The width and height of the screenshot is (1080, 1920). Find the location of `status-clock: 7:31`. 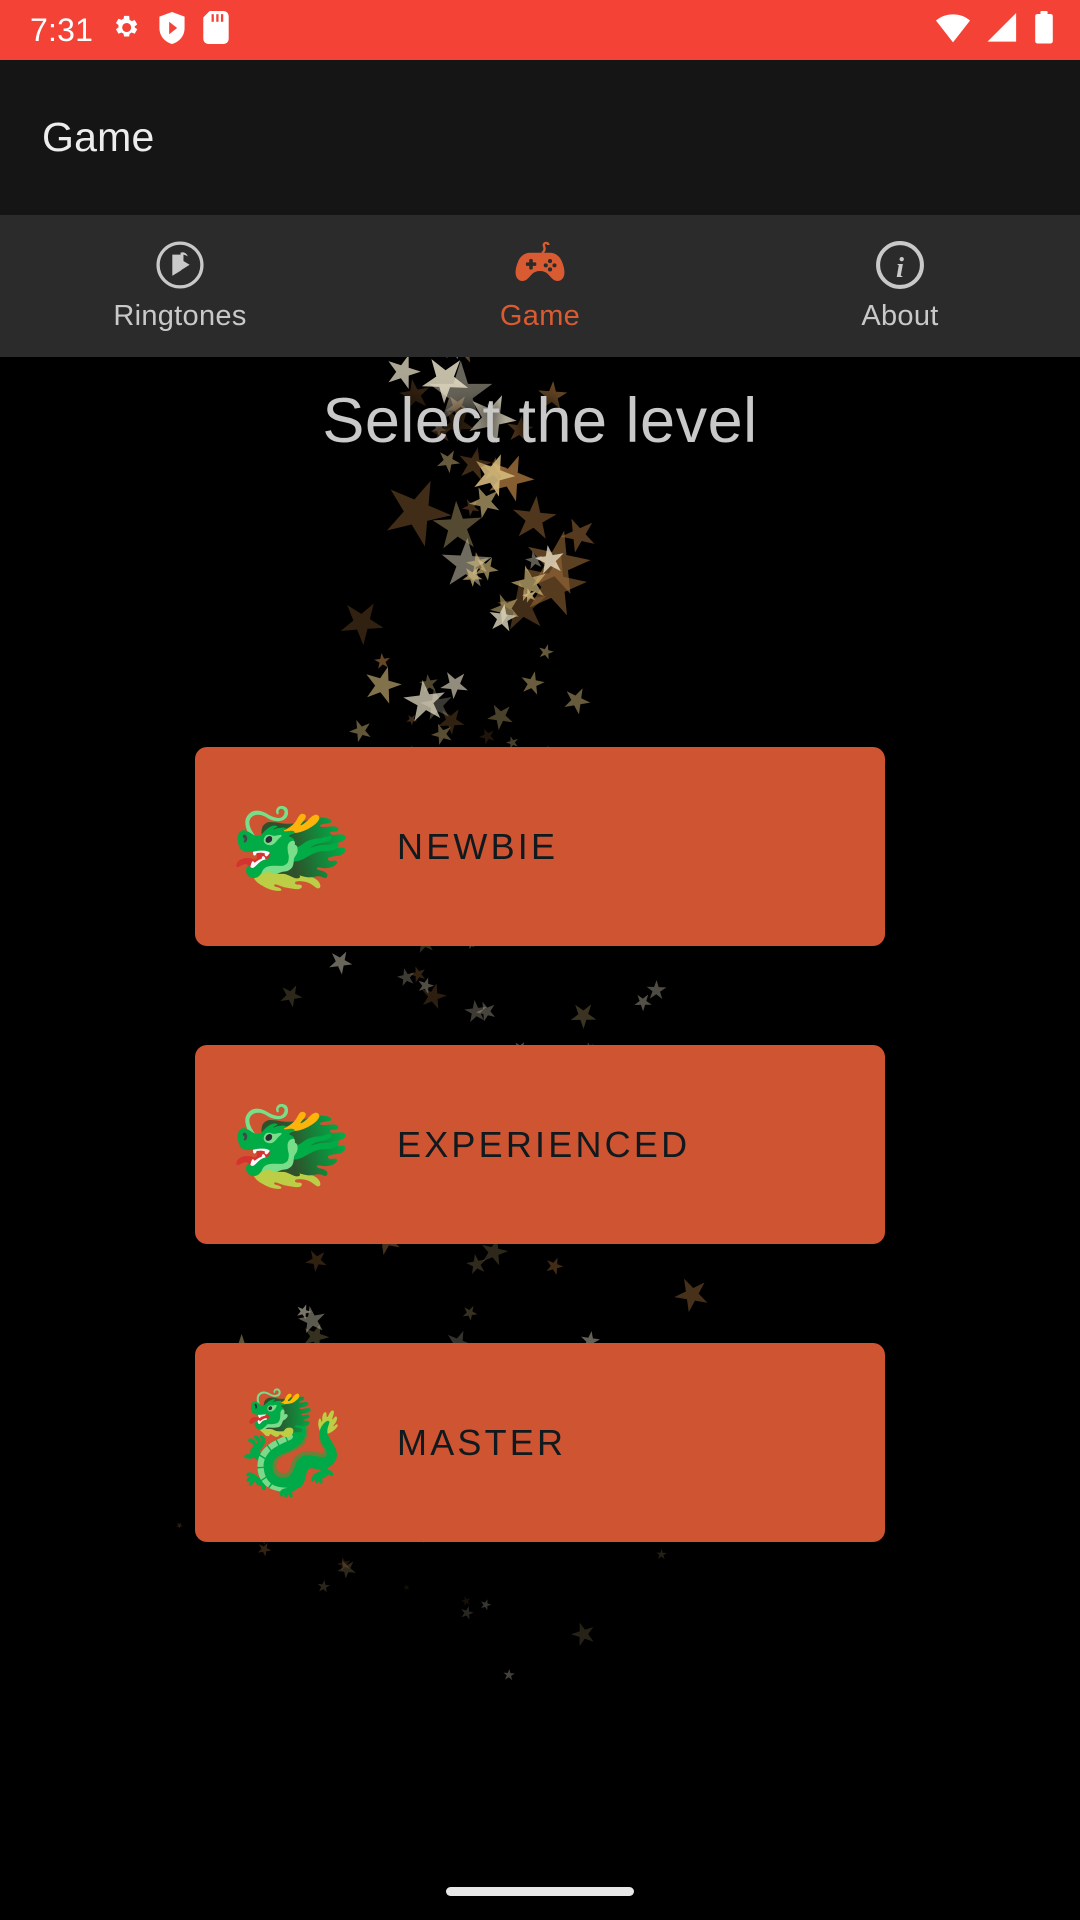

status-clock: 7:31 is located at coordinates (62, 30).